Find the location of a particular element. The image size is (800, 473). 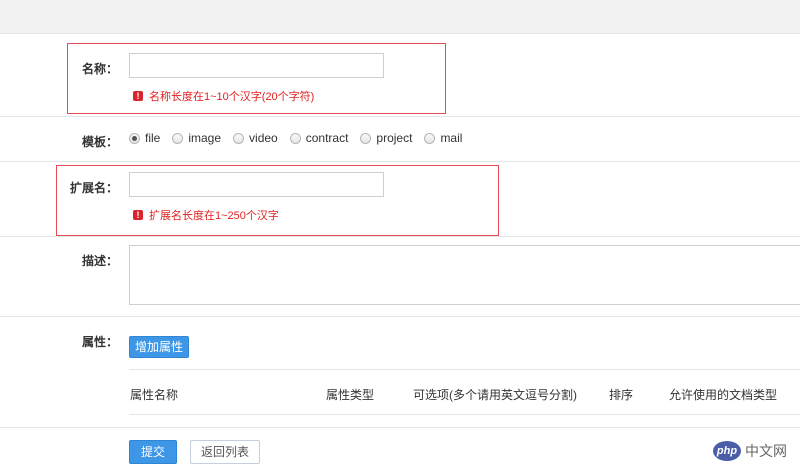

radio-checked-icon is located at coordinates (134, 138).